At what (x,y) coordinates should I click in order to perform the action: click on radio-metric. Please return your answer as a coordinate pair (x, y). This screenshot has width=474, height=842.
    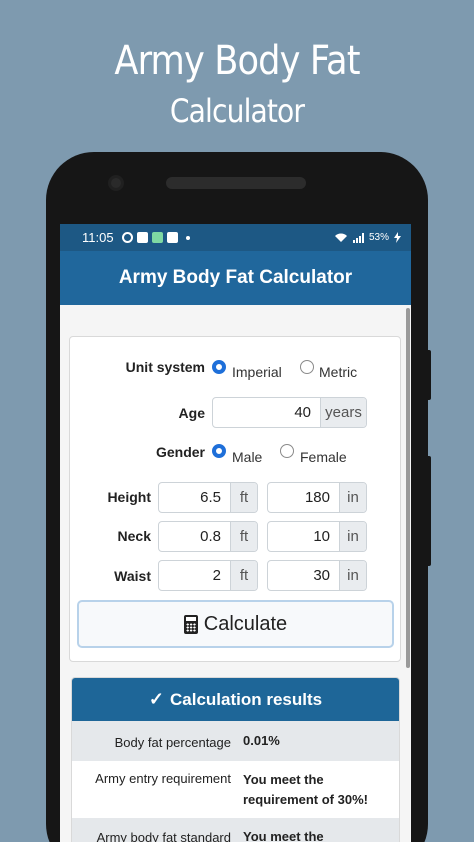
    Looking at the image, I should click on (307, 367).